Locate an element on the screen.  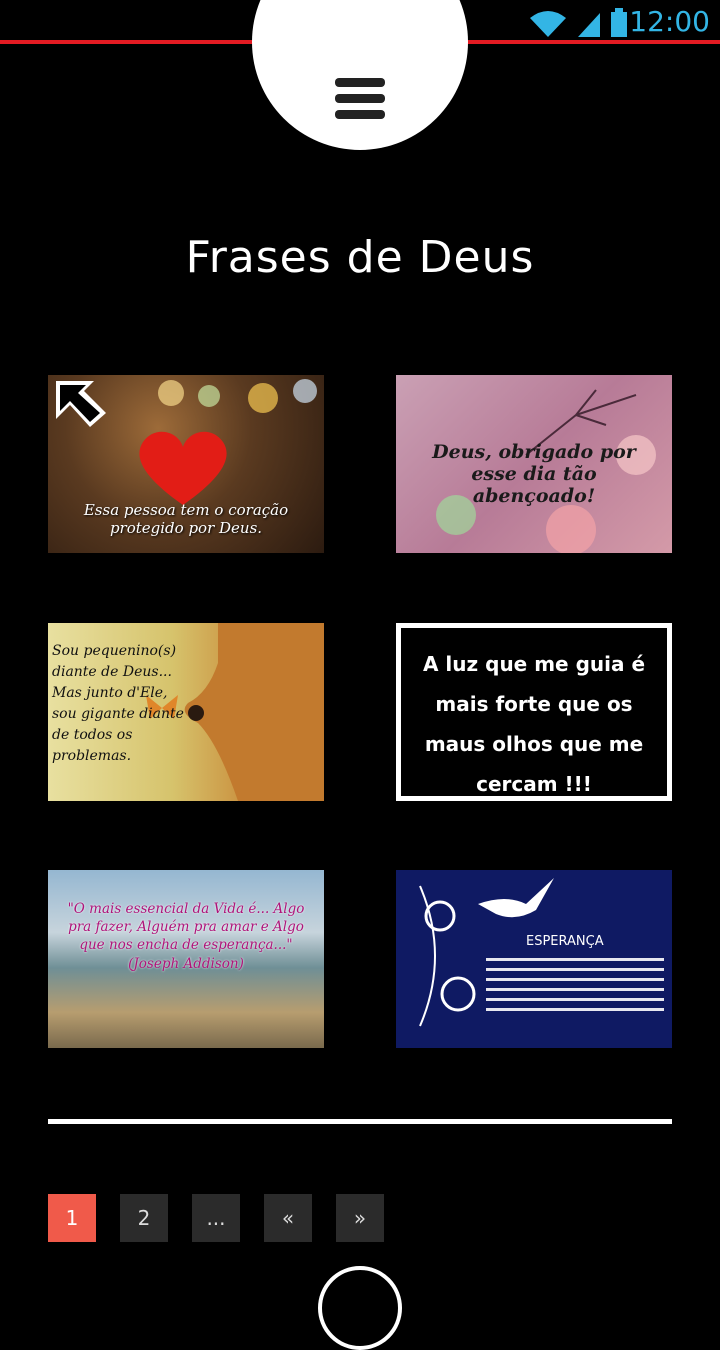
tile-text-lines is located at coordinates (575, 988).